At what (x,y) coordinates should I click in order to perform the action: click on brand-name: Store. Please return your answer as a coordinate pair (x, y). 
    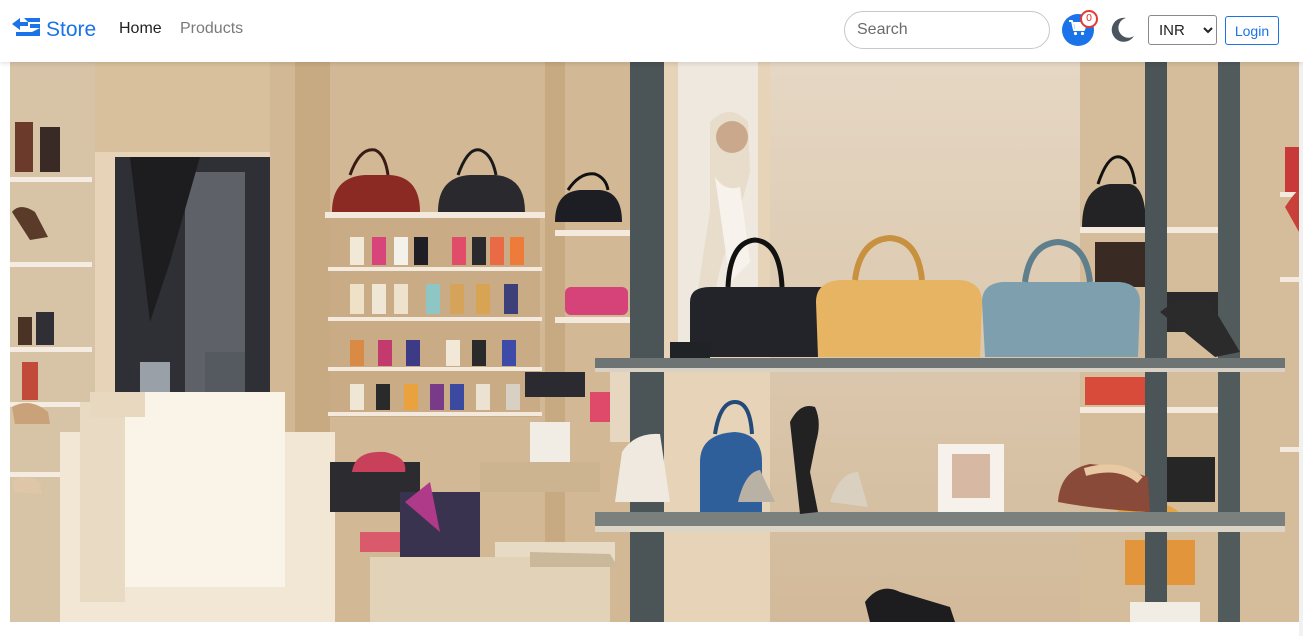
    Looking at the image, I should click on (71, 29).